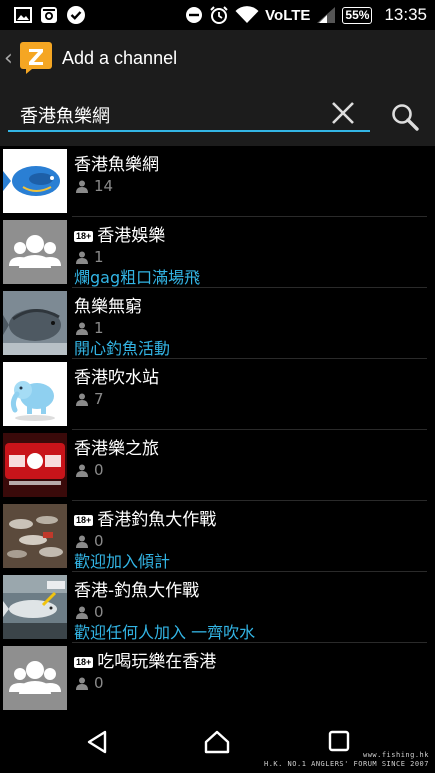 Image resolution: width=435 pixels, height=773 pixels. What do you see at coordinates (99, 399) in the screenshot?
I see `member-count: 7` at bounding box center [99, 399].